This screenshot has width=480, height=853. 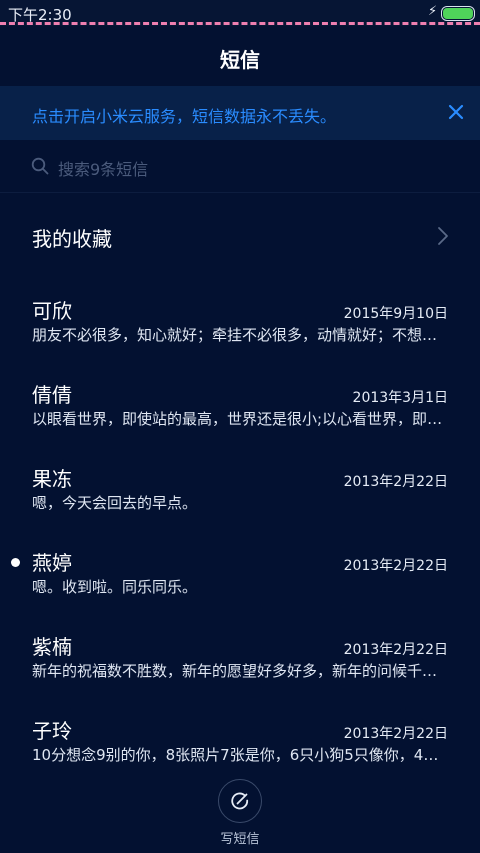 I want to click on status-indicator-line, so click(x=240, y=23).